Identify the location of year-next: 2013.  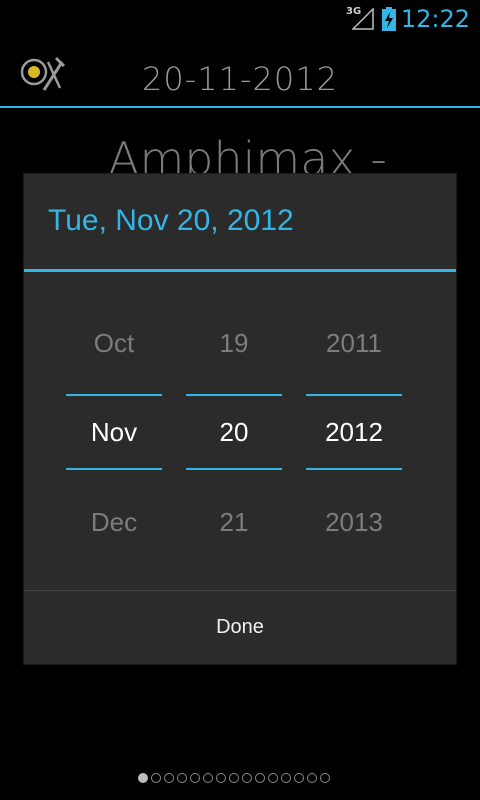
(354, 522).